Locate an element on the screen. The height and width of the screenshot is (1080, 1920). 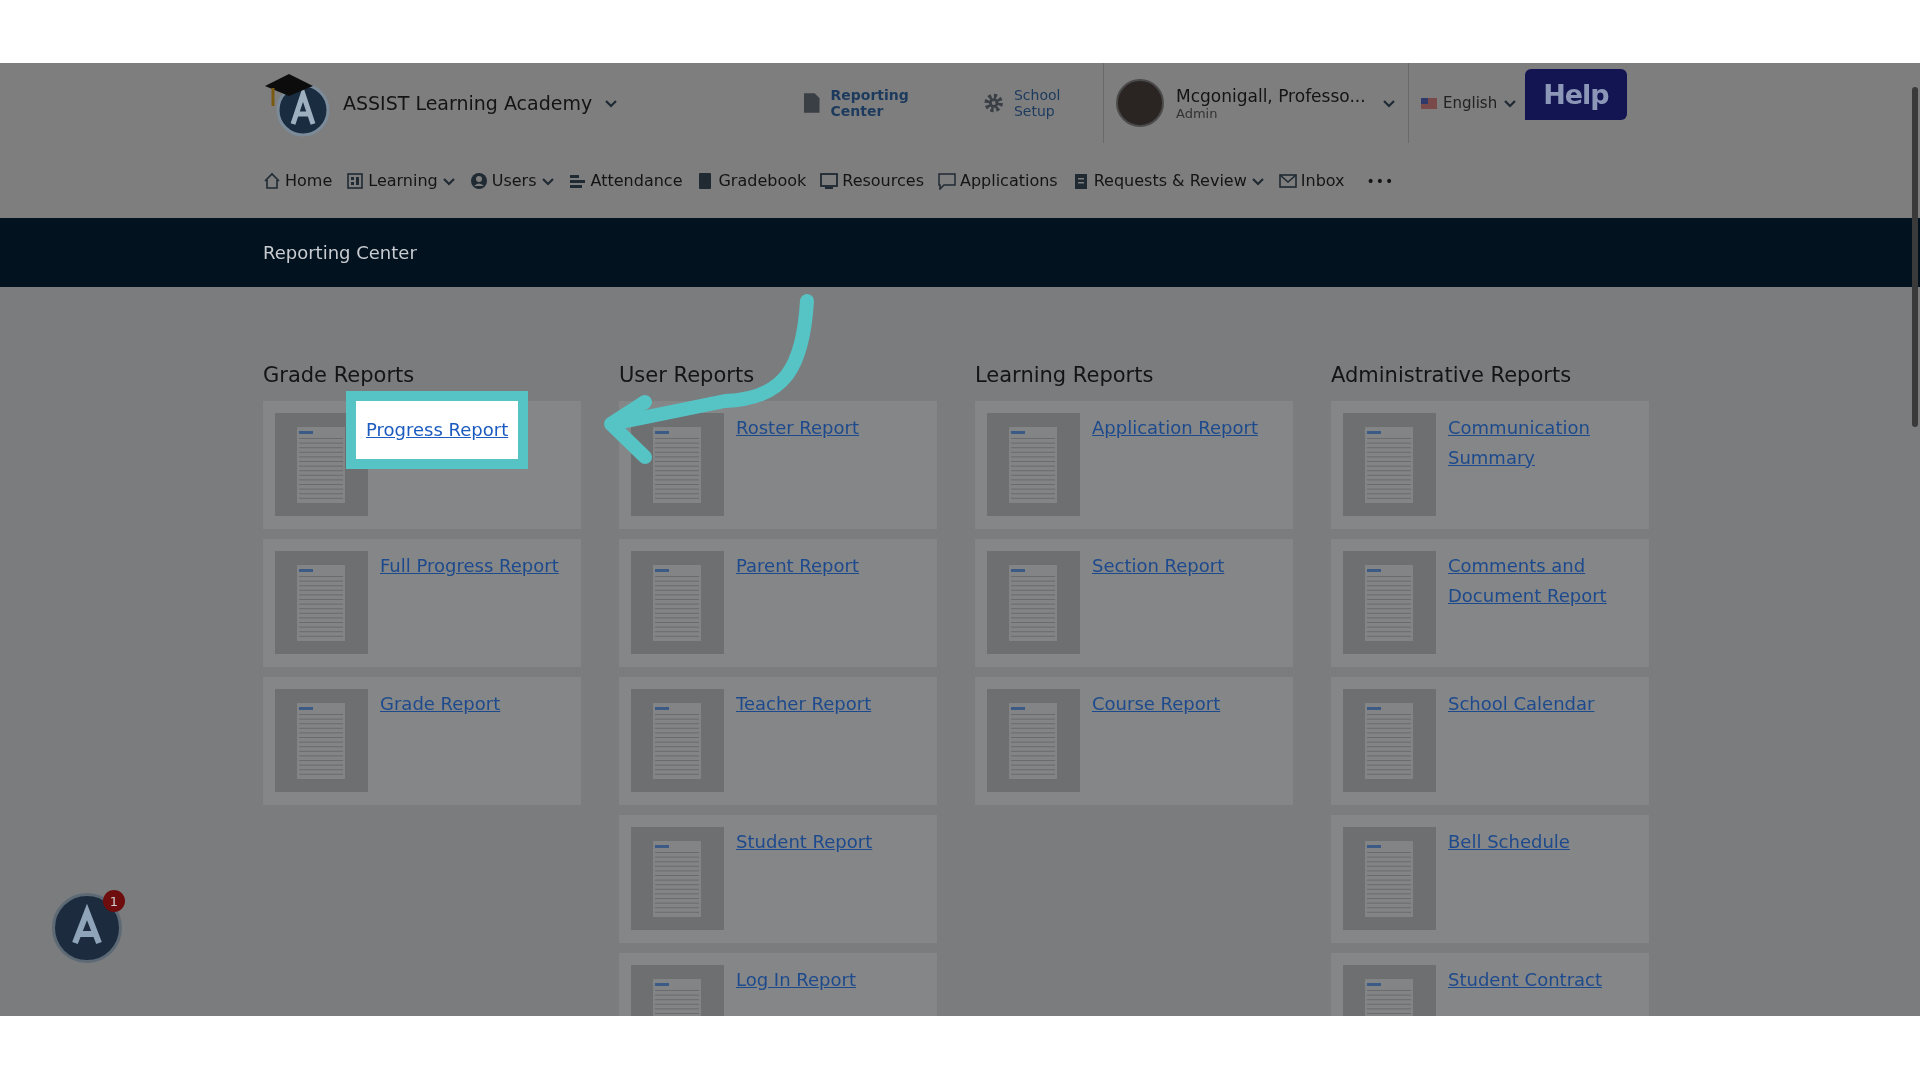
report-link: Student Report is located at coordinates (804, 842).